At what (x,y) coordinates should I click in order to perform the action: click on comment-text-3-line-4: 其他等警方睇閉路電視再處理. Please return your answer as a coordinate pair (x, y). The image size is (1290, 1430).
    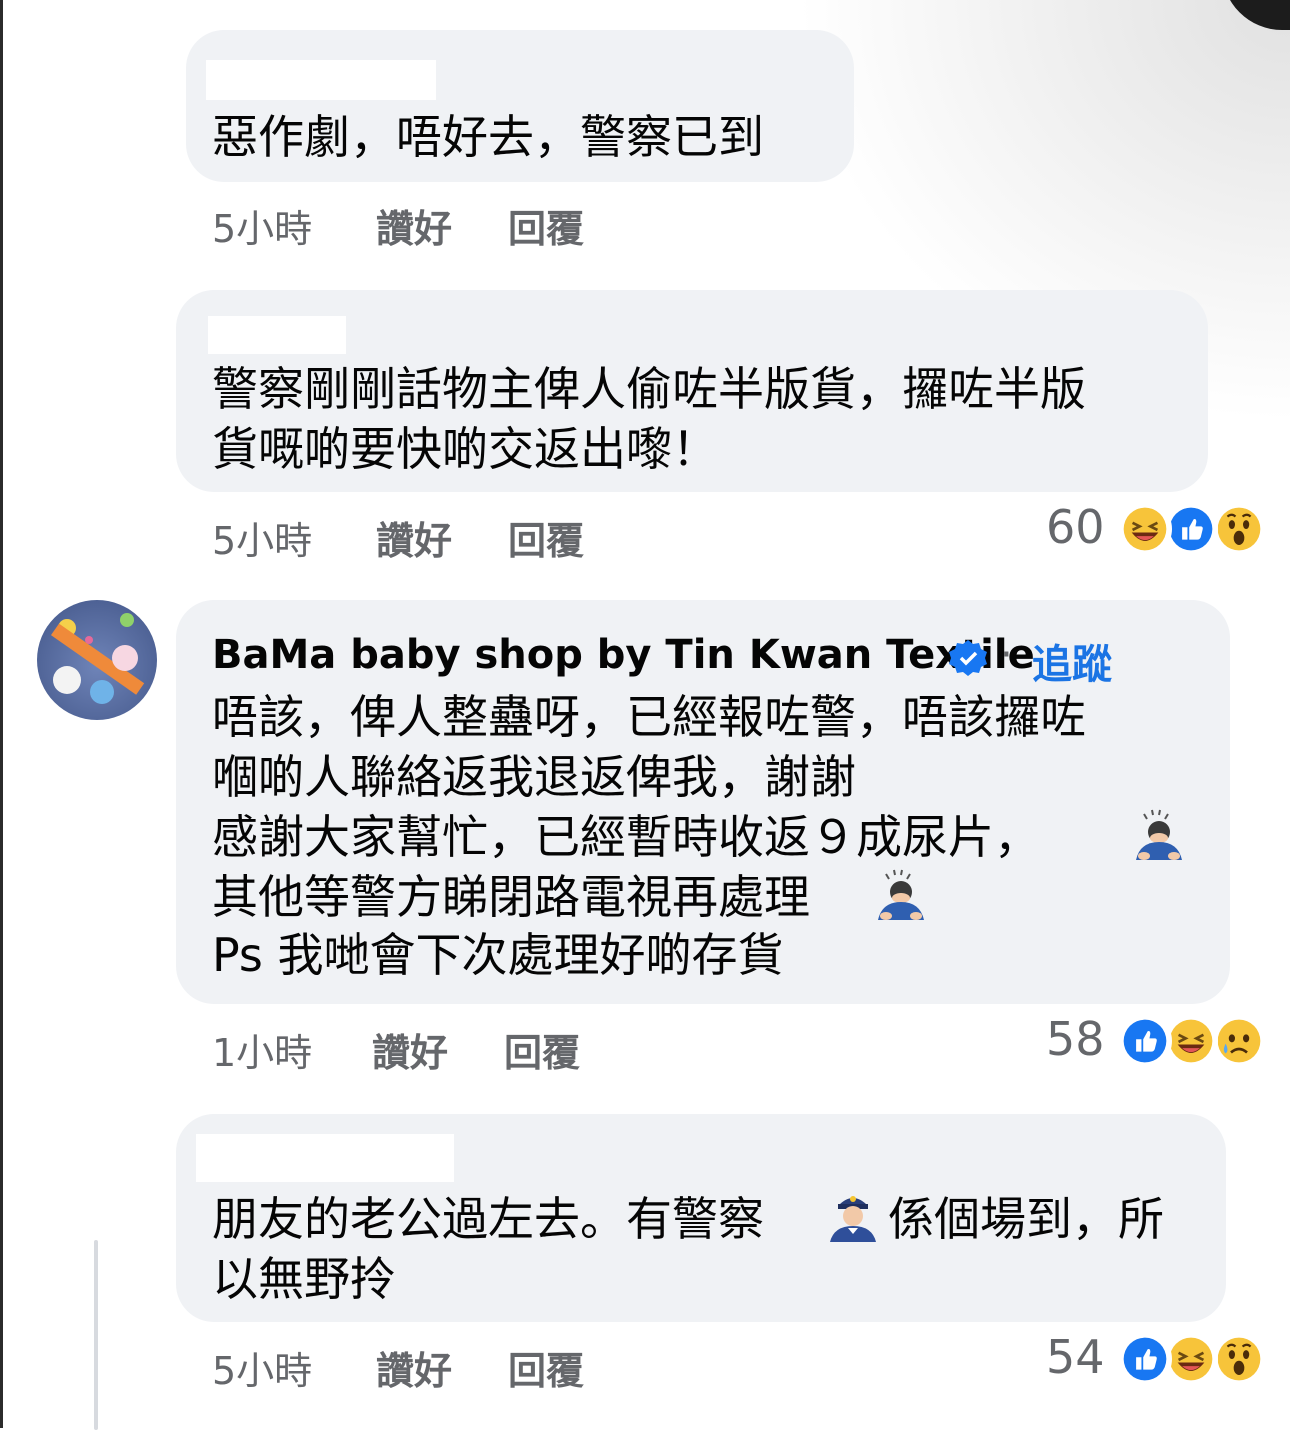
    Looking at the image, I should click on (511, 897).